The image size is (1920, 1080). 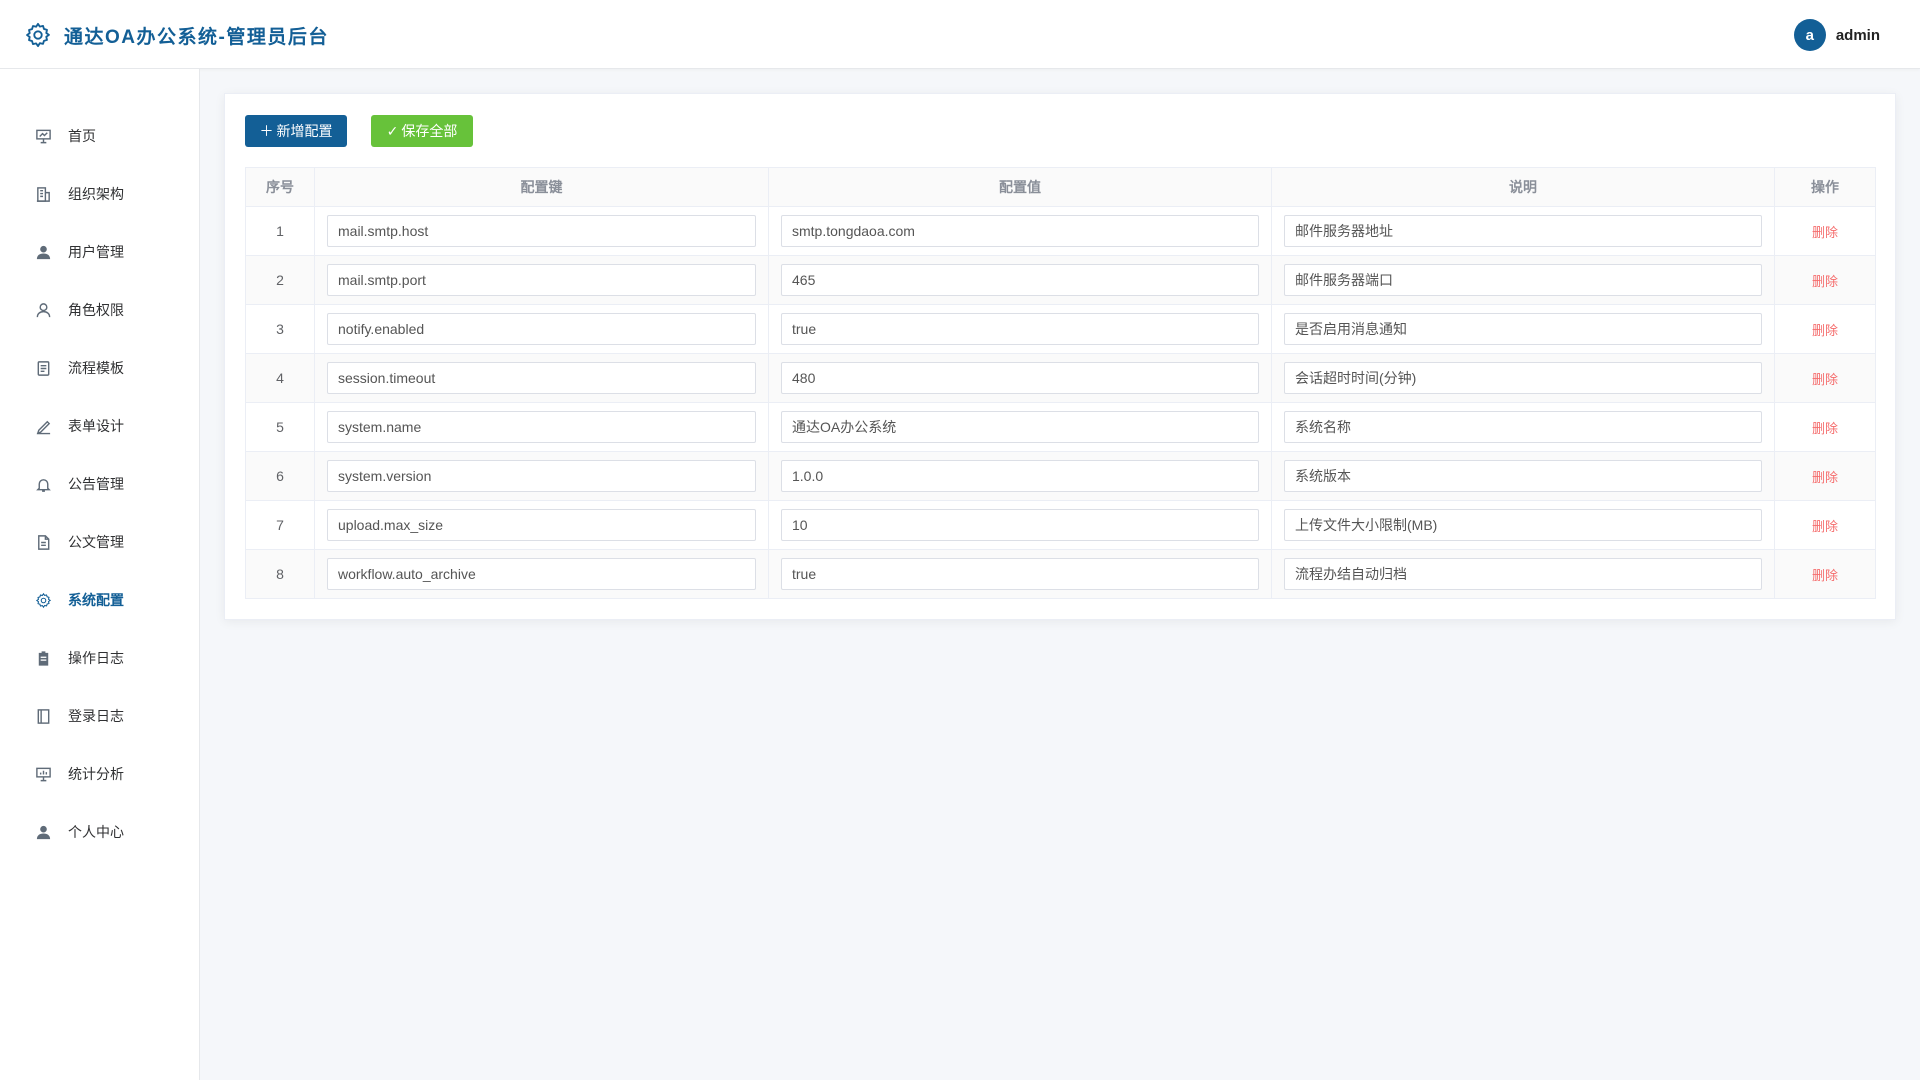 I want to click on sidebar-item-statistics: 统计分析, so click(x=99, y=774).